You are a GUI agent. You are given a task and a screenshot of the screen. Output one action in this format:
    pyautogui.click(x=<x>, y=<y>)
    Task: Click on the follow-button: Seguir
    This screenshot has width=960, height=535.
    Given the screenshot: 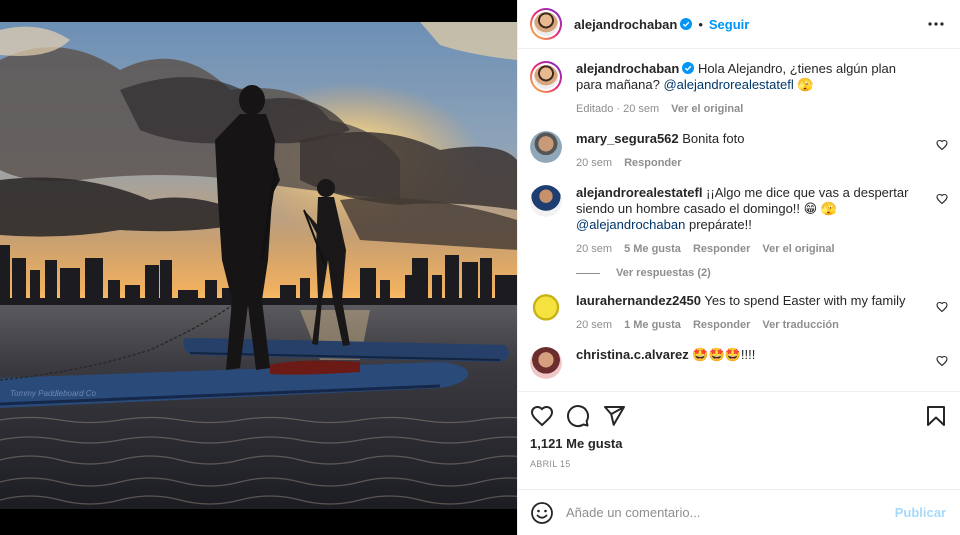 What is the action you would take?
    pyautogui.click(x=729, y=24)
    